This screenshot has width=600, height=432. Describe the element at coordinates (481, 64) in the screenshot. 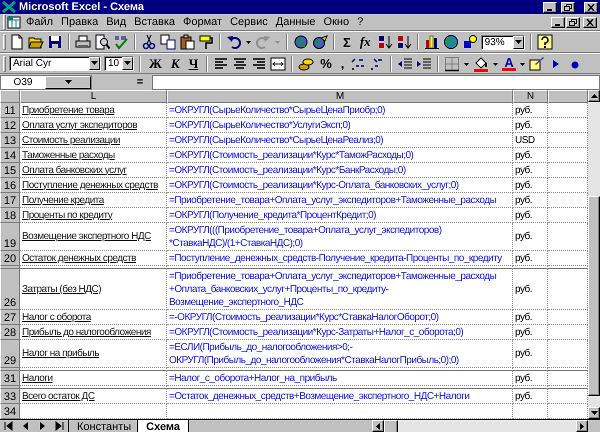

I see `fill-color-icon` at that location.